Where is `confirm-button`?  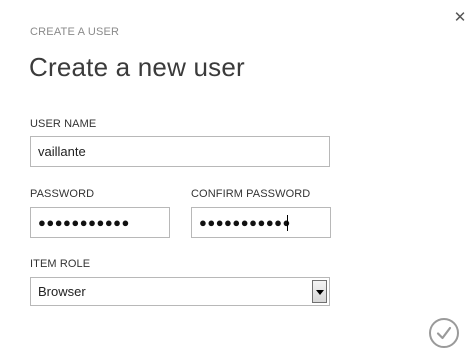
confirm-button is located at coordinates (444, 333).